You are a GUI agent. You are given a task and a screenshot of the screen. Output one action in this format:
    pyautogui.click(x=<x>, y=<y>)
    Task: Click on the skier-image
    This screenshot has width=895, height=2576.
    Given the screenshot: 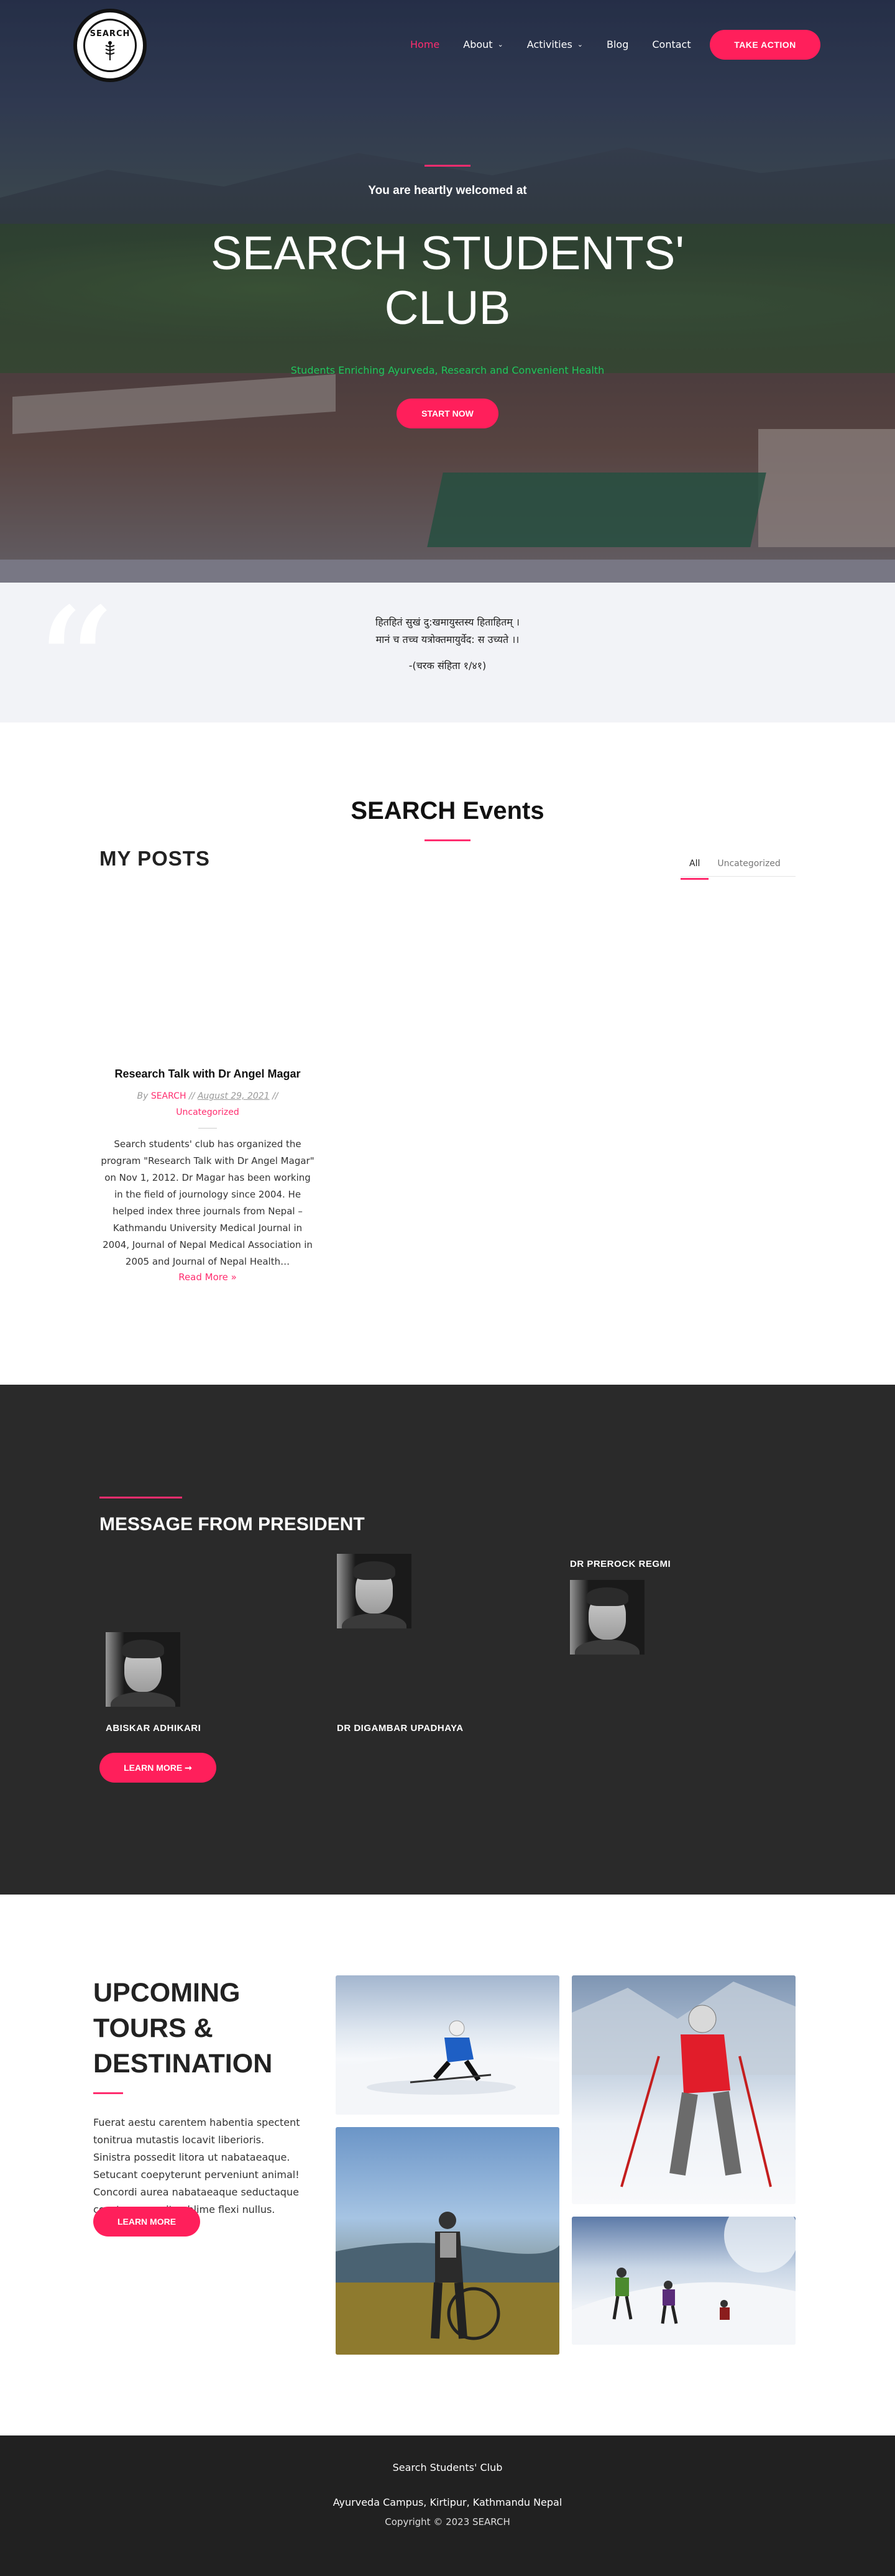 What is the action you would take?
    pyautogui.click(x=447, y=2045)
    